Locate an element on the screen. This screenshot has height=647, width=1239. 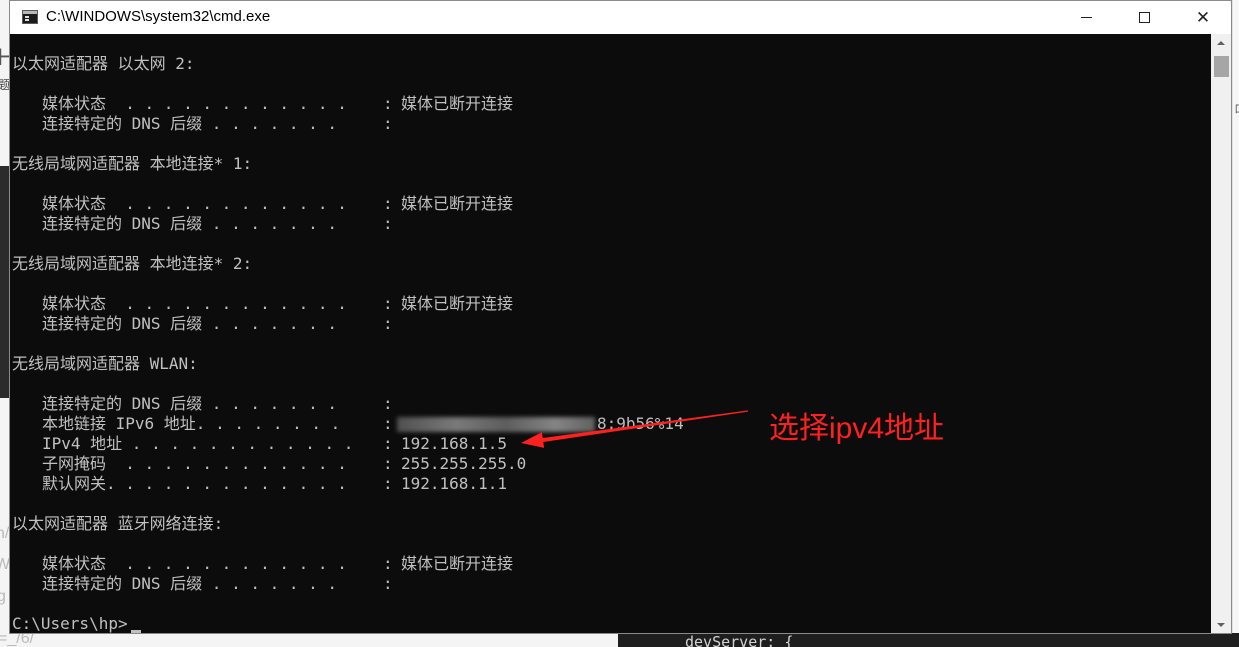
field-label: 本地链接 IPv6 地址. . . . . . . . is located at coordinates (191, 423).